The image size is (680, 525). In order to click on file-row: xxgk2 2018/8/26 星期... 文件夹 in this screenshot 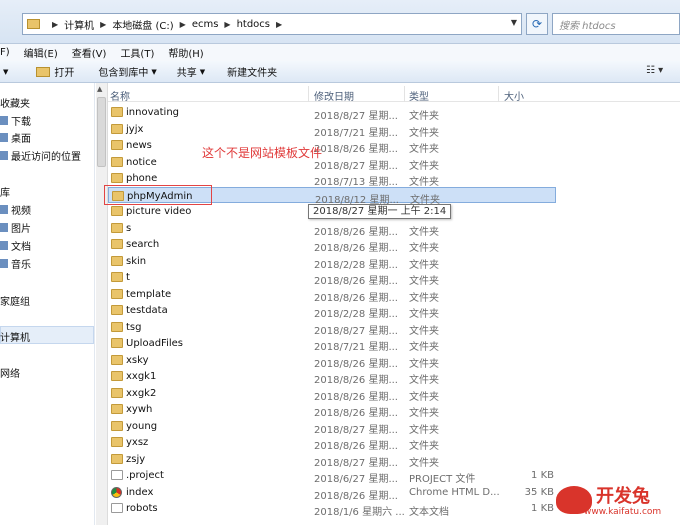, I will do `click(332, 394)`.